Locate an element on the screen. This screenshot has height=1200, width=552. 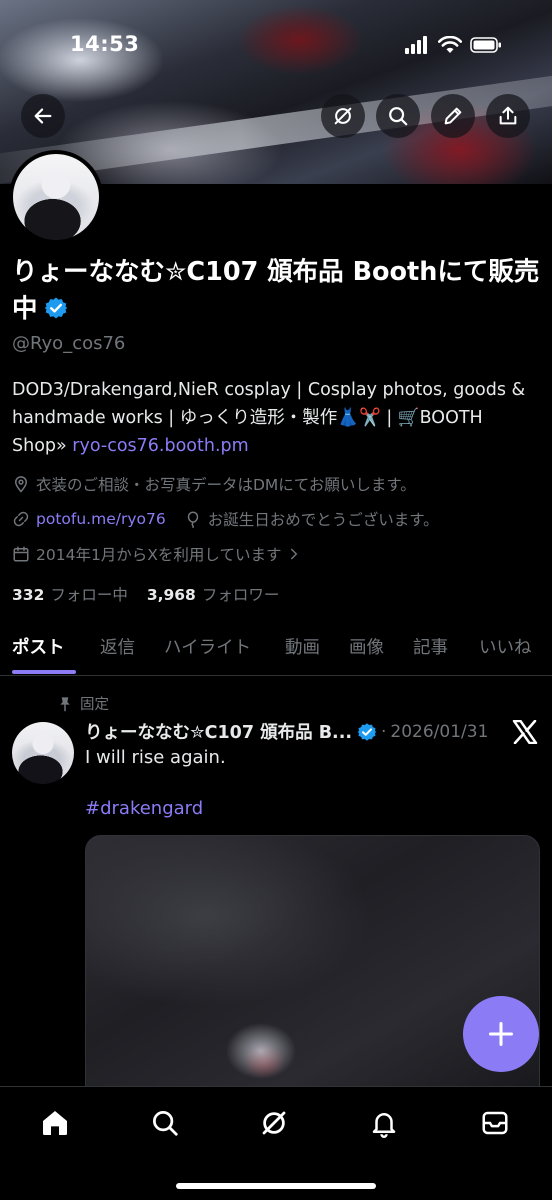
chevron-right-icon is located at coordinates (294, 554).